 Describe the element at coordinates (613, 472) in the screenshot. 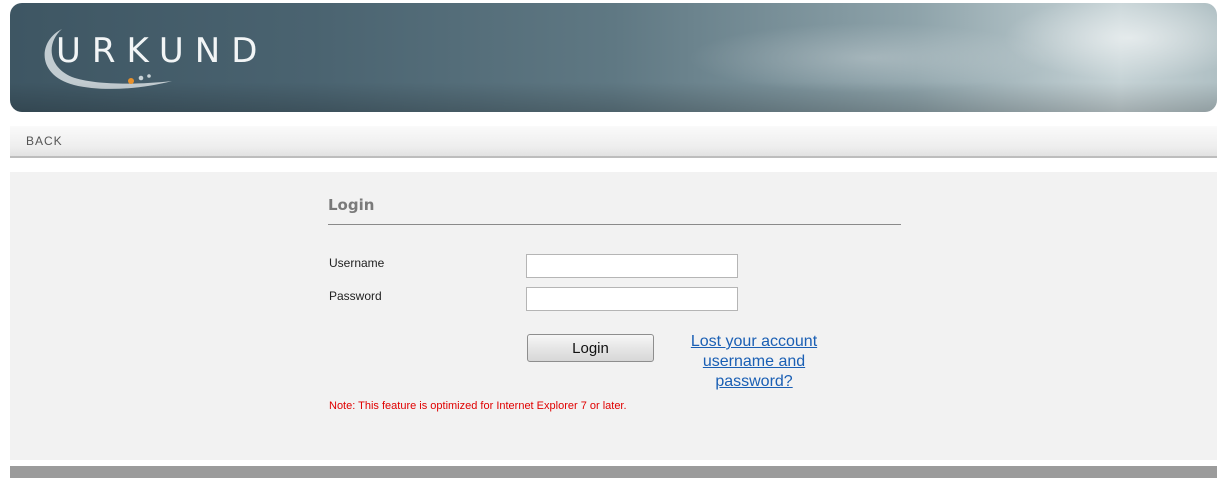

I see `footer-bar` at that location.